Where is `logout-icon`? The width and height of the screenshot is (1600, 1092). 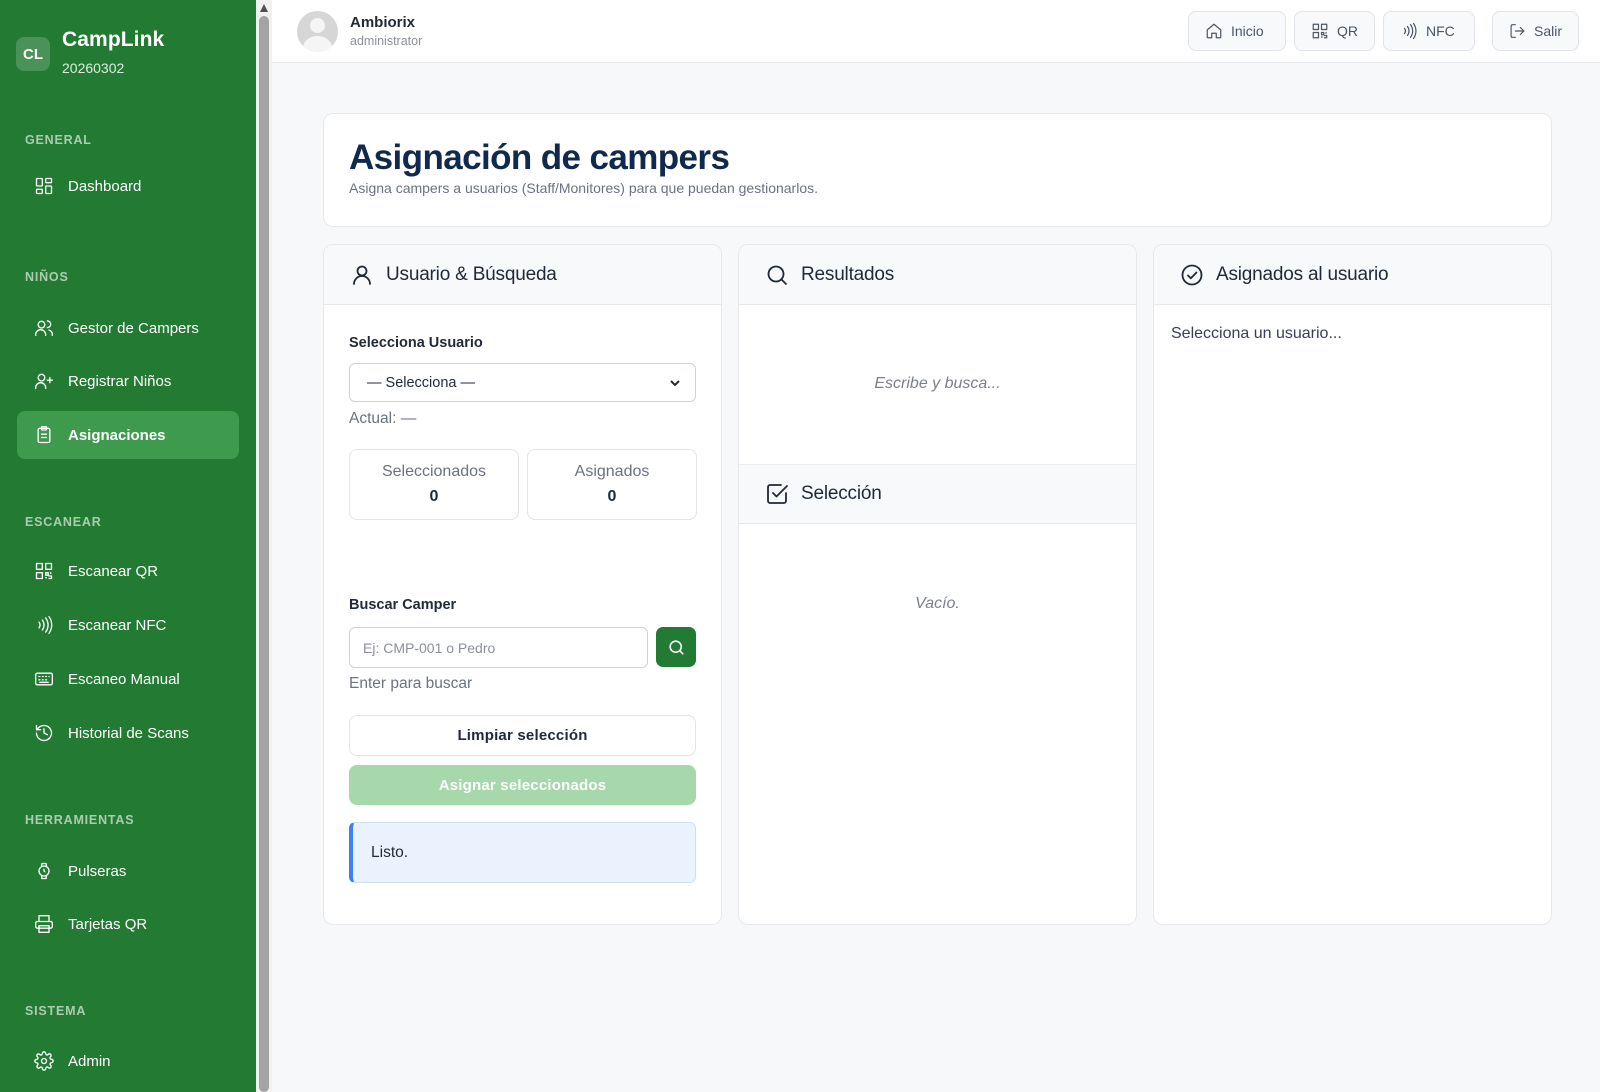
logout-icon is located at coordinates (1517, 31).